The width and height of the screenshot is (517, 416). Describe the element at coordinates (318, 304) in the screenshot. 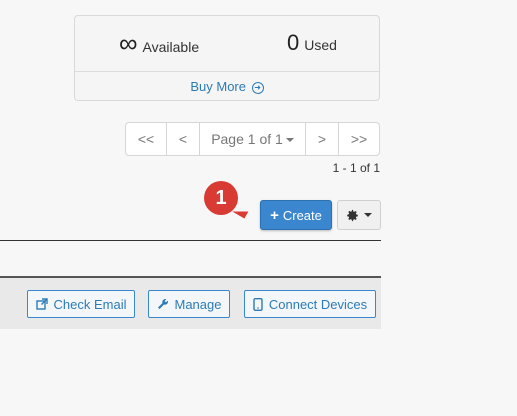

I see `connect-devices-label: Connect Devices` at that location.